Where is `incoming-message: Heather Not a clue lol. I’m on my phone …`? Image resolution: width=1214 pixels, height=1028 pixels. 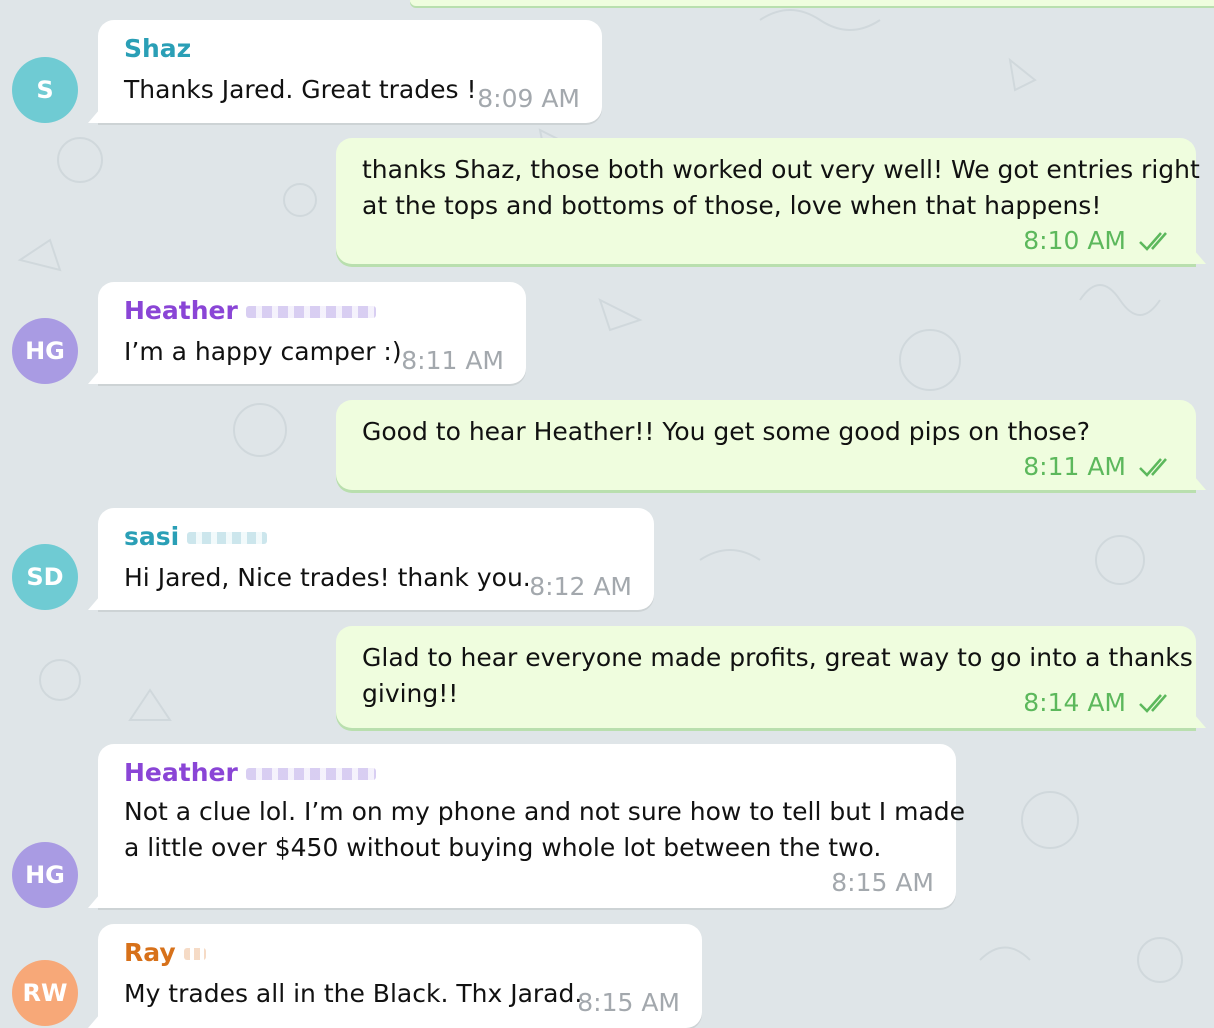
incoming-message: Heather Not a clue lol. I’m on my phone … is located at coordinates (526, 826).